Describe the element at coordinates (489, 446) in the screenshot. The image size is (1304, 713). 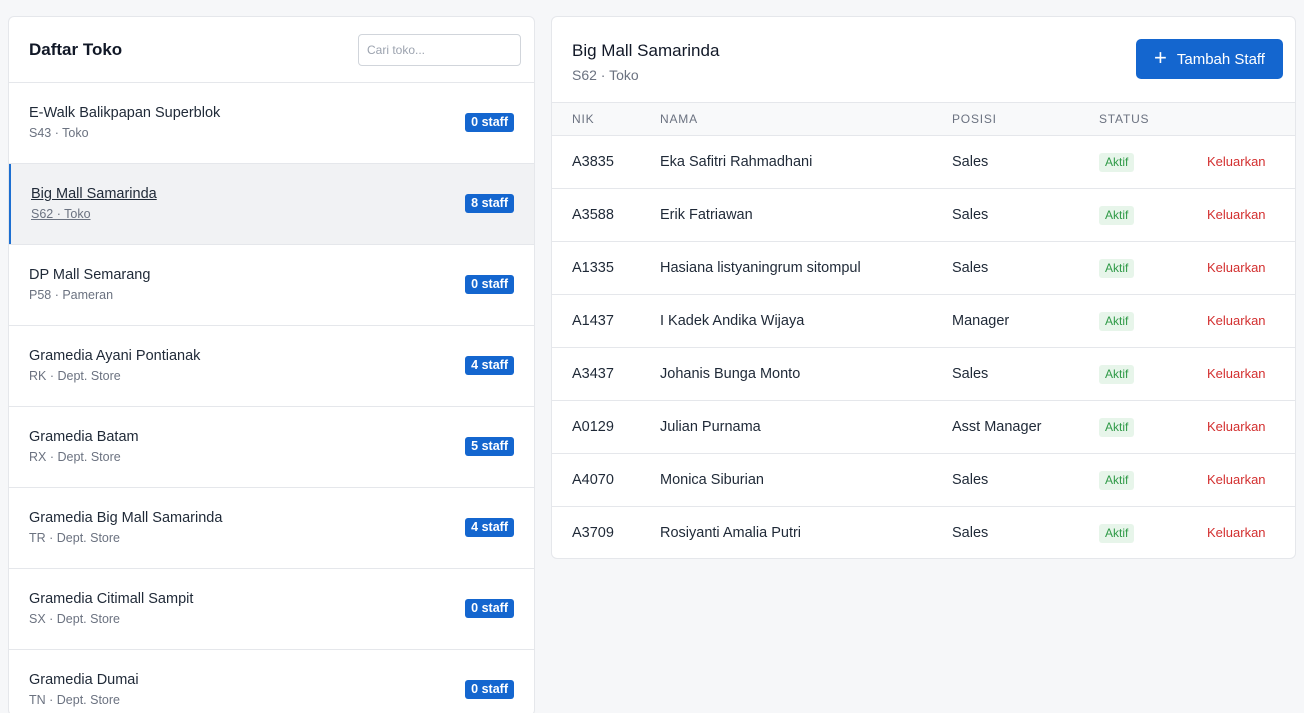
I see `staff-count-badge: 5 staff` at that location.